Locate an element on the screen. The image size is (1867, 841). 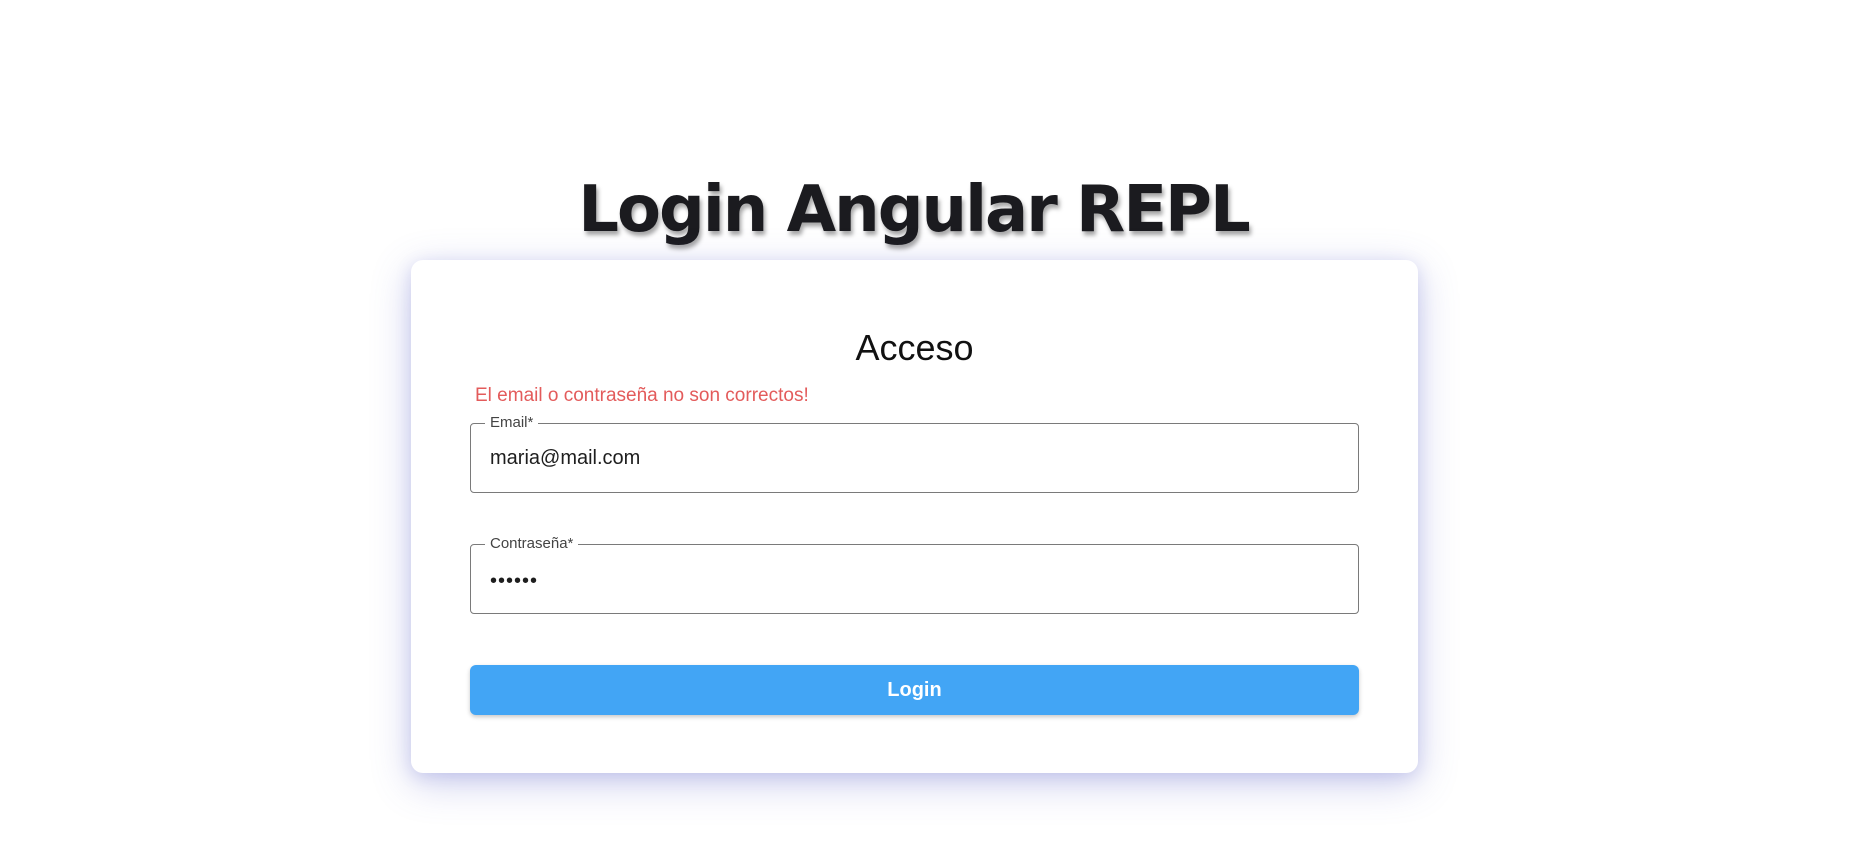
email-field: Email* is located at coordinates (914, 453).